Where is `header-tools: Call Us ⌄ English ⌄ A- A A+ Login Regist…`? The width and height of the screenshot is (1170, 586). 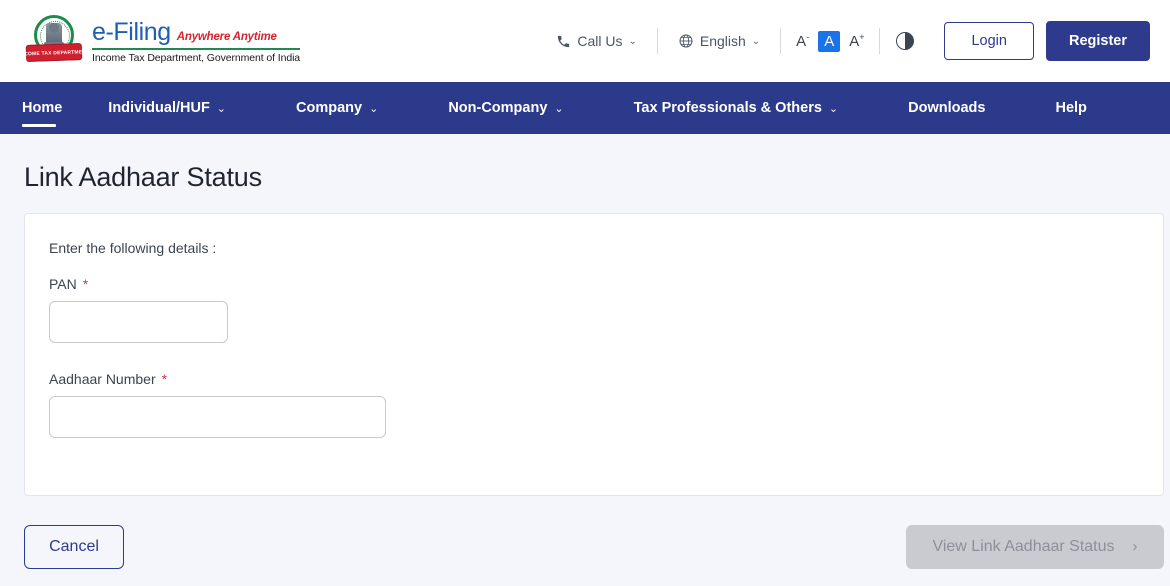 header-tools: Call Us ⌄ English ⌄ A- A A+ Login Regist… is located at coordinates (846, 41).